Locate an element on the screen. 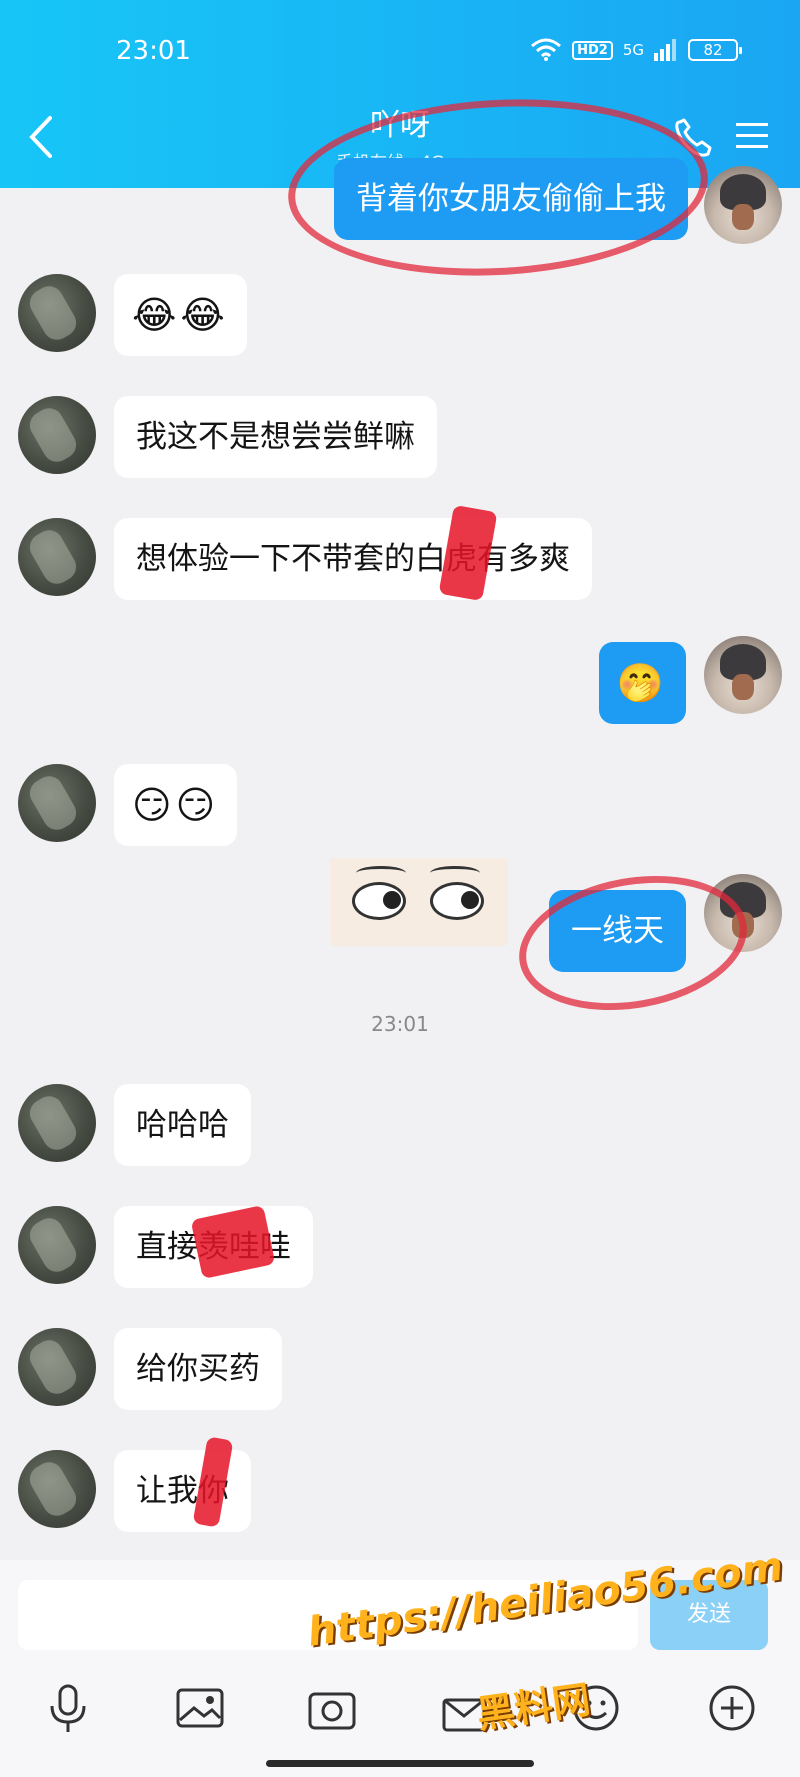 The width and height of the screenshot is (800, 1777). message-row: 😏😏 is located at coordinates (400, 805).